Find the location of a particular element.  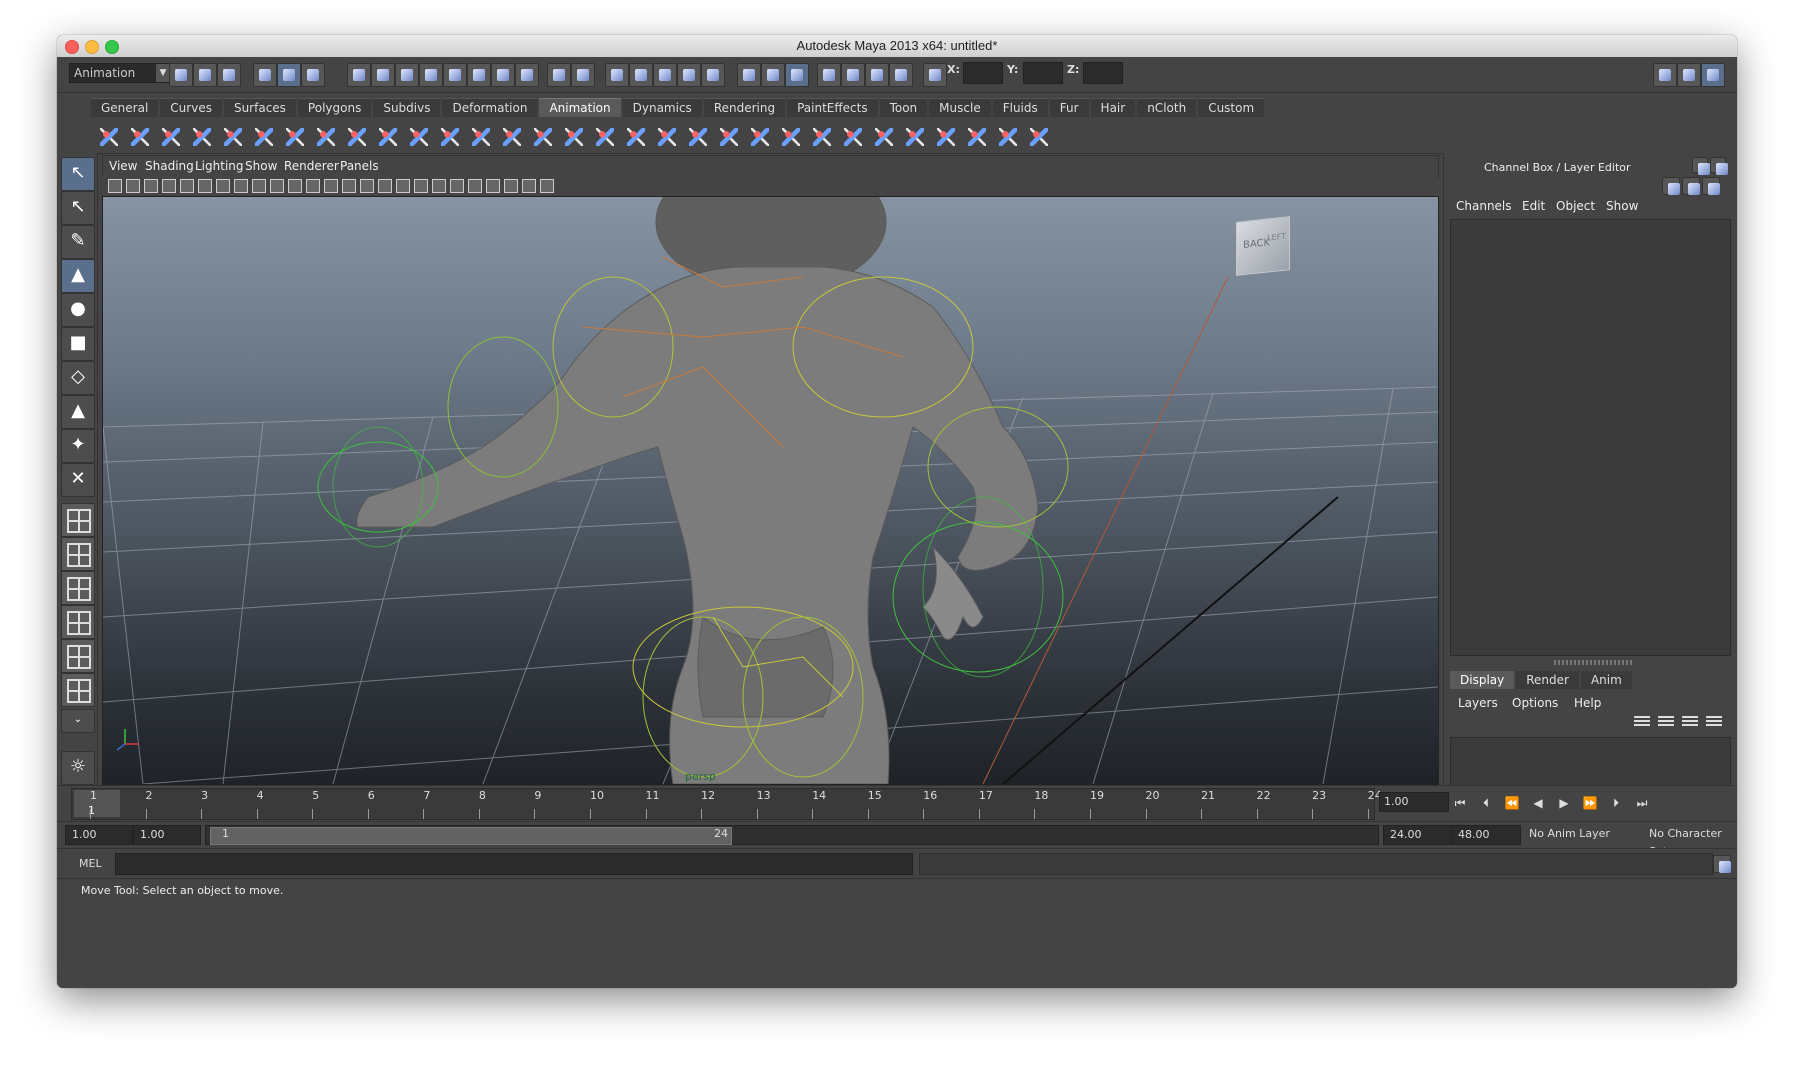

film-gate-icon is located at coordinates (240, 185).